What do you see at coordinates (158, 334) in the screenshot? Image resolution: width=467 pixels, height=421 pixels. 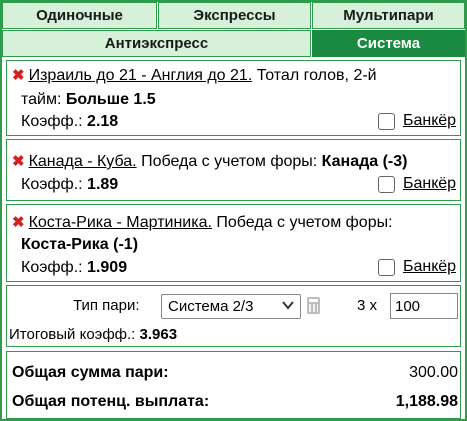 I see `total-coef-value: 3.963` at bounding box center [158, 334].